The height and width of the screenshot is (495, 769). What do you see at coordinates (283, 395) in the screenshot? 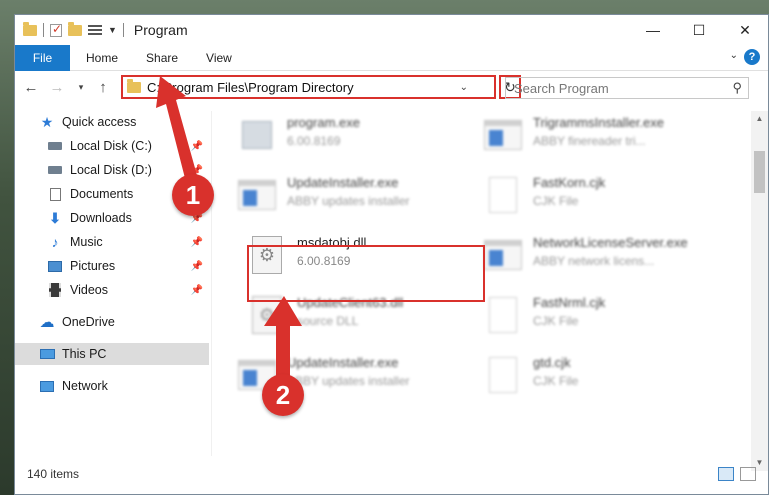
I see `step-2-badge: 2` at bounding box center [283, 395].